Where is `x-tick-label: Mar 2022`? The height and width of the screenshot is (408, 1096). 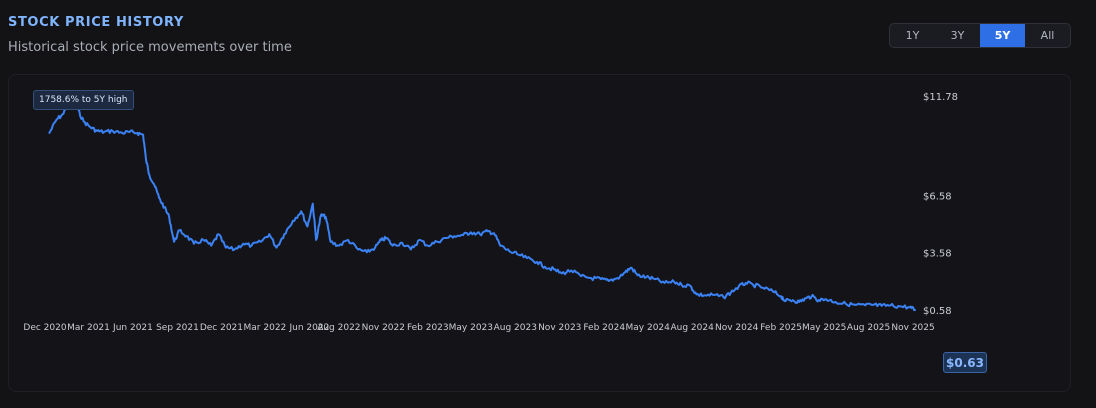 x-tick-label: Mar 2022 is located at coordinates (265, 328).